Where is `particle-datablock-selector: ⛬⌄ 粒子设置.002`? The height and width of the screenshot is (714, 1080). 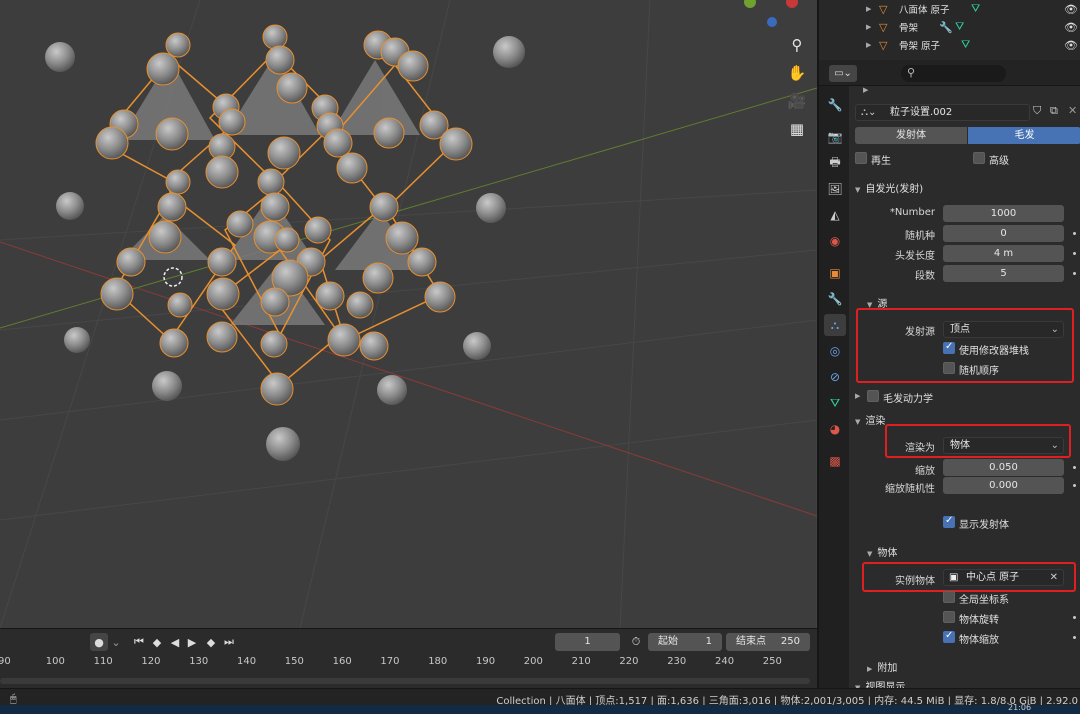
particle-datablock-selector: ⛬⌄ 粒子设置.002 is located at coordinates (942, 112).